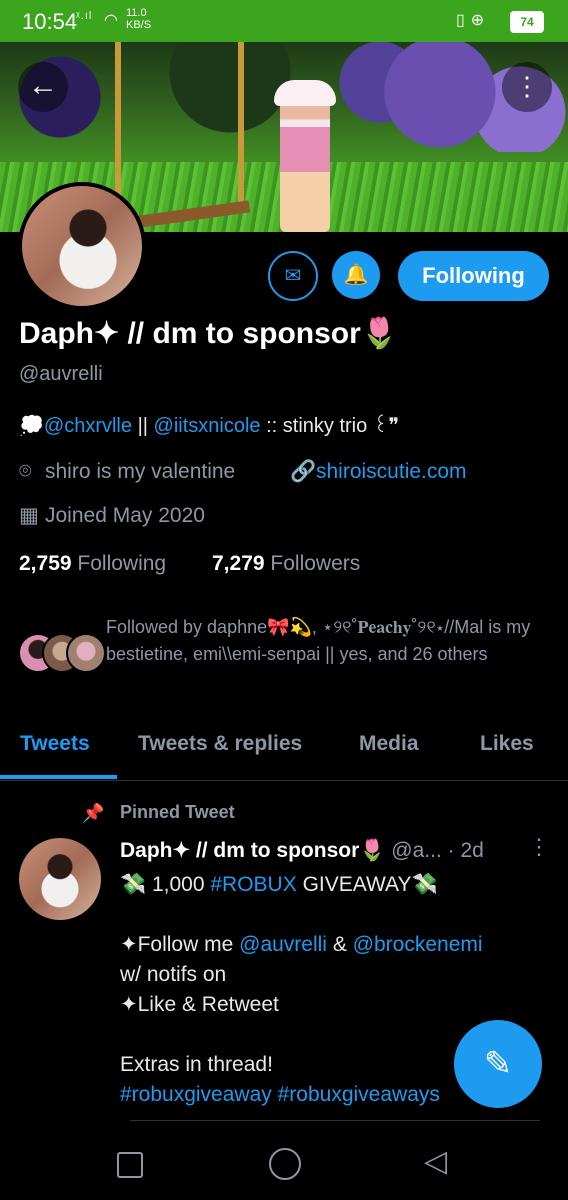 The width and height of the screenshot is (568, 1200). I want to click on wifi-icon: ◠, so click(111, 20).